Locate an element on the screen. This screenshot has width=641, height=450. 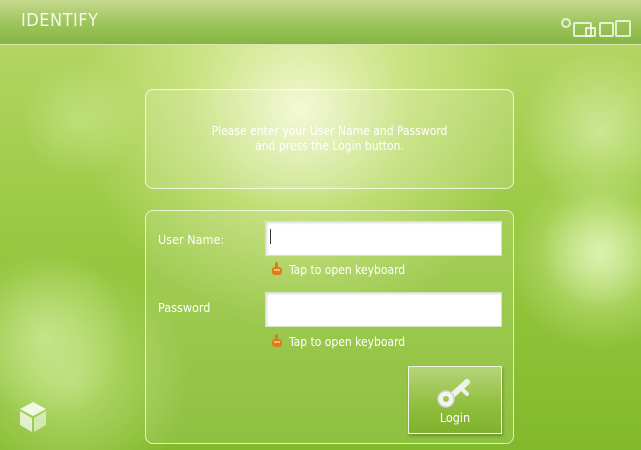
circle-icon is located at coordinates (566, 23).